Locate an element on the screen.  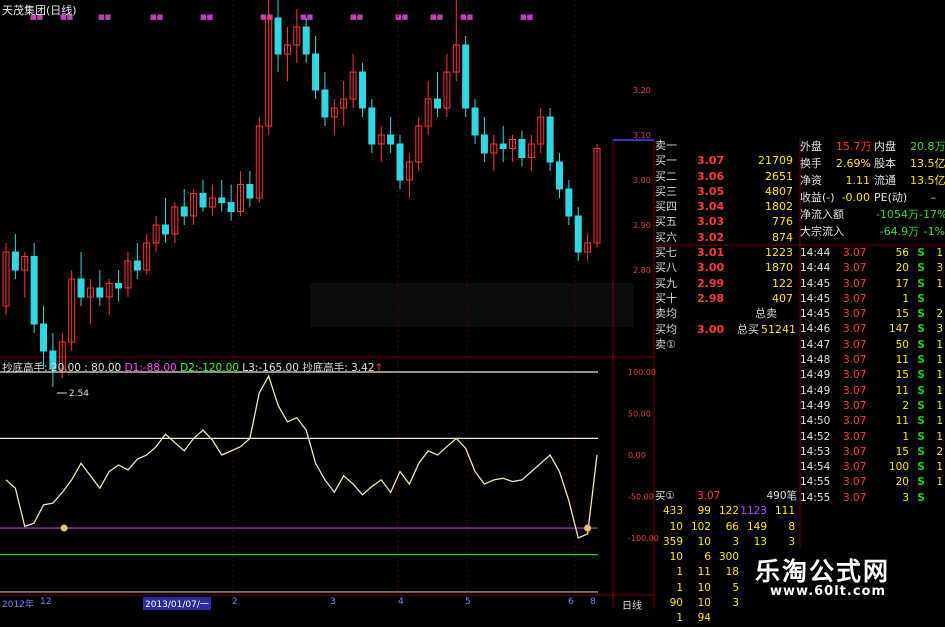
price-tick-label: 3.10 is located at coordinates (642, 135).